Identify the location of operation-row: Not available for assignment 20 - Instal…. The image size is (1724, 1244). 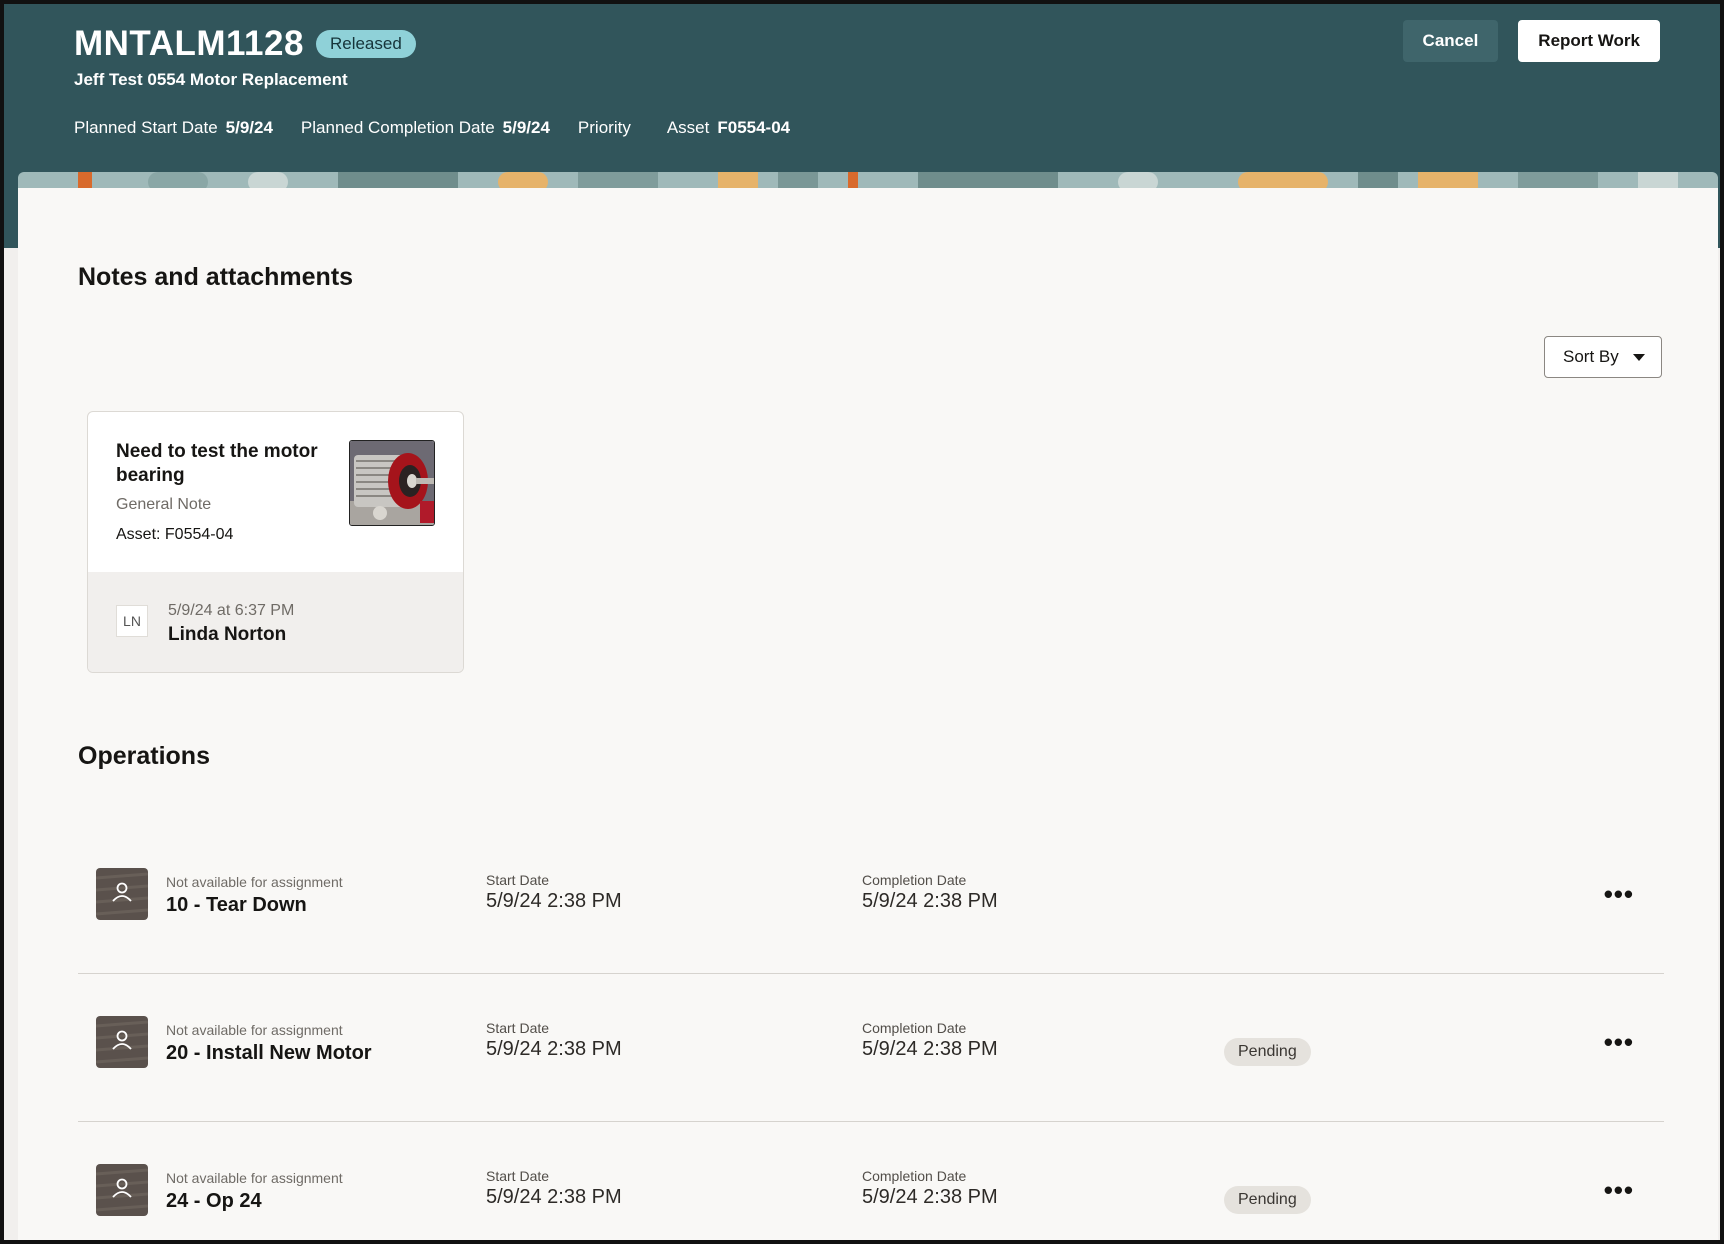
(871, 1048).